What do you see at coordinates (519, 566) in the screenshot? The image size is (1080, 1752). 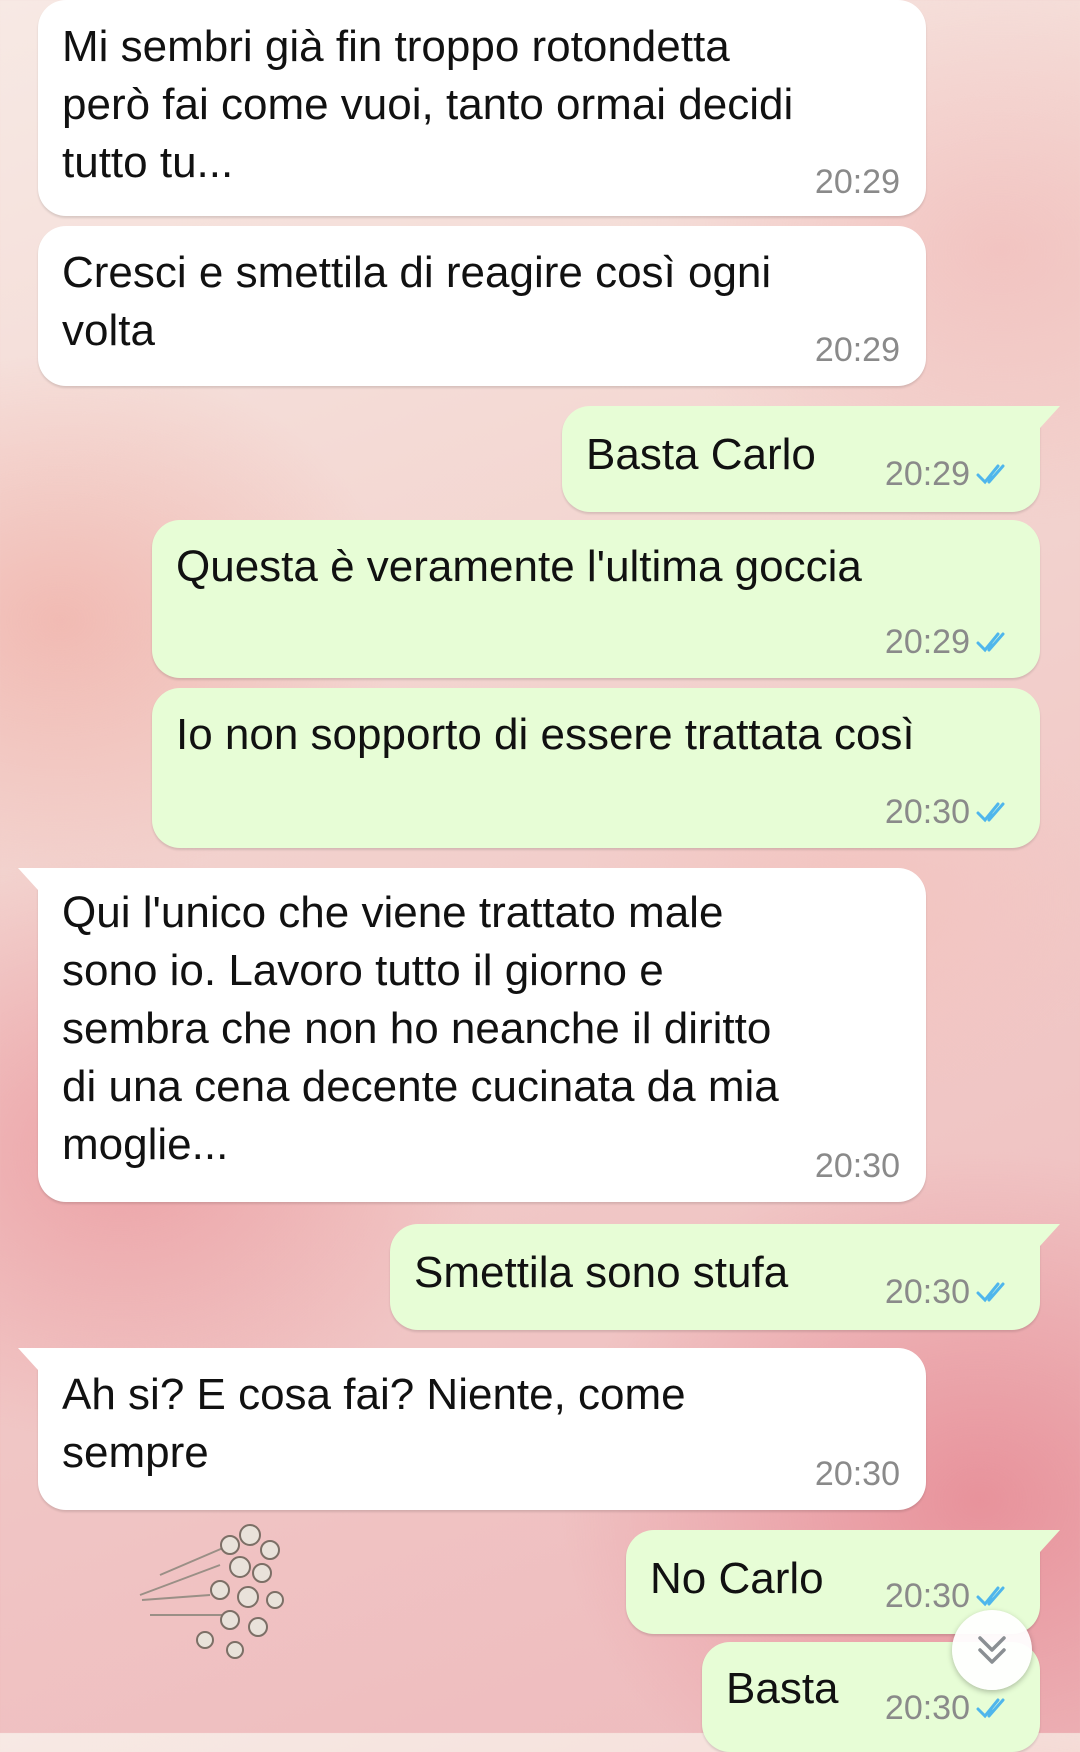 I see `message-text: Questa è veramente l'ultima goccia` at bounding box center [519, 566].